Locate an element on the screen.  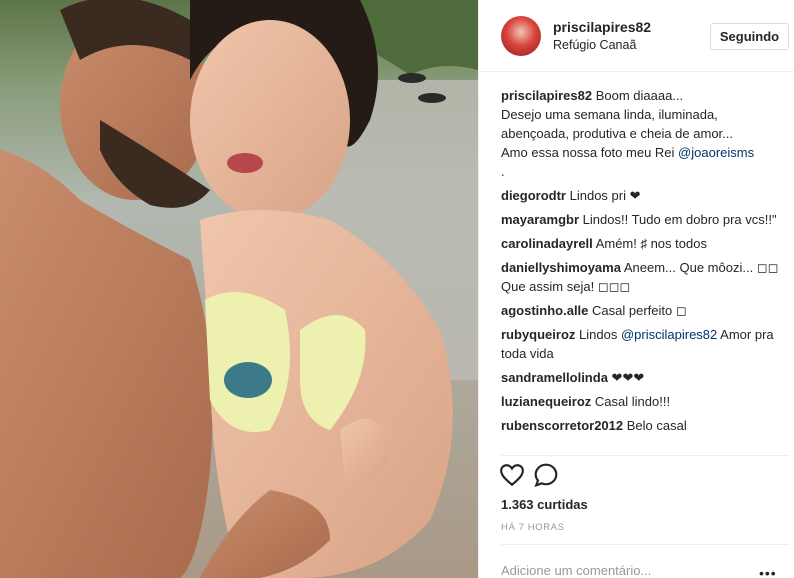
speech-bubble-icon is located at coordinates (546, 475).